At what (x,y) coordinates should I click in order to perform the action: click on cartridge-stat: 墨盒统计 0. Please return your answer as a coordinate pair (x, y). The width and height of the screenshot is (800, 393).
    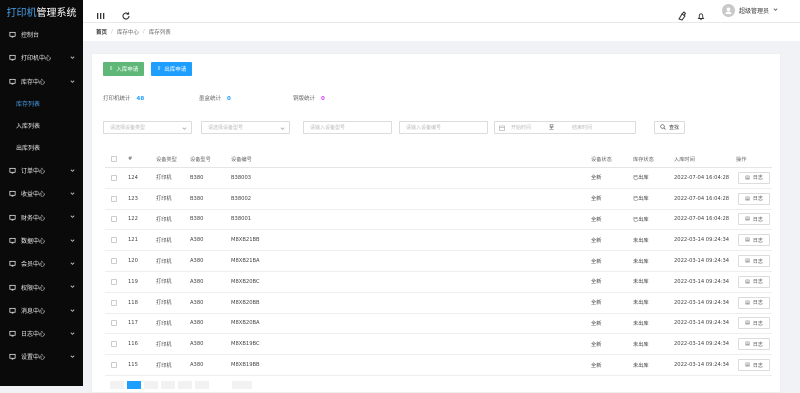
    Looking at the image, I should click on (215, 98).